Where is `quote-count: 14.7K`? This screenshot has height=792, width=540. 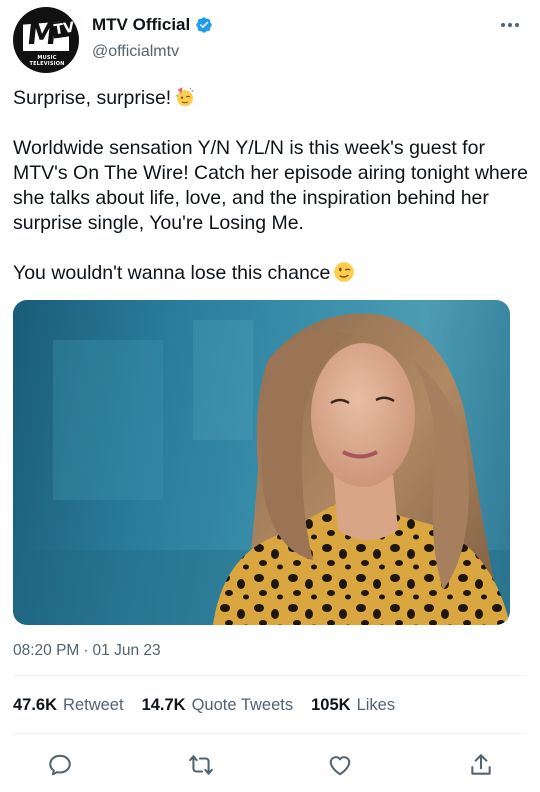 quote-count: 14.7K is located at coordinates (163, 705).